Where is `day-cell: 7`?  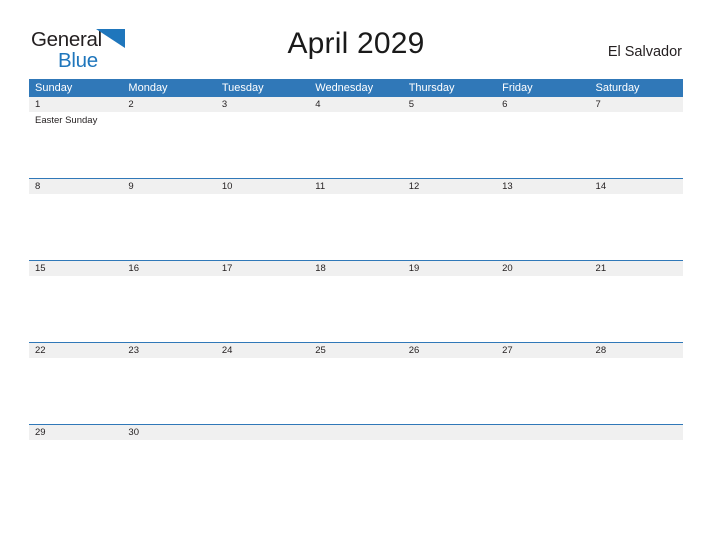 day-cell: 7 is located at coordinates (636, 137).